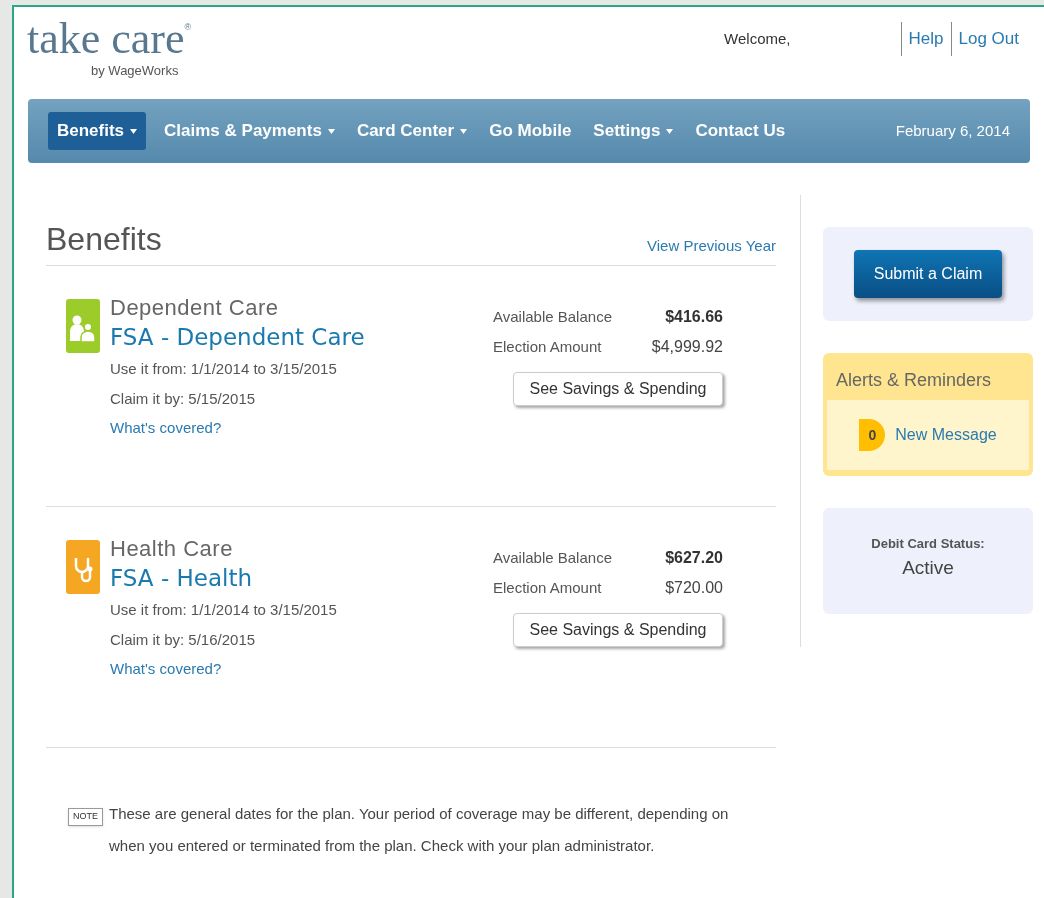 The width and height of the screenshot is (1044, 898). What do you see at coordinates (988, 39) in the screenshot?
I see `header-link: Log Out` at bounding box center [988, 39].